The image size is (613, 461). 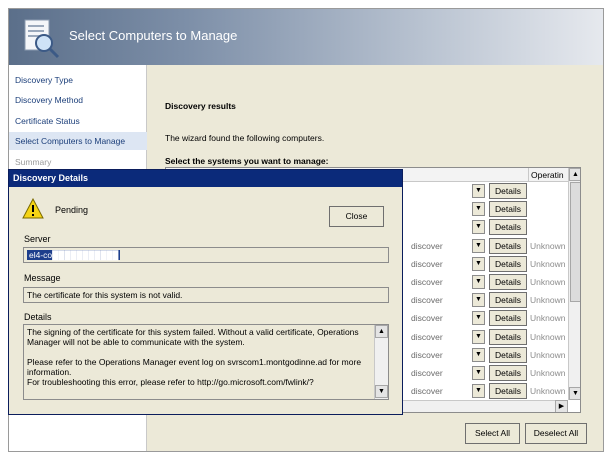 I want to click on wizard-search-icon, so click(x=42, y=39).